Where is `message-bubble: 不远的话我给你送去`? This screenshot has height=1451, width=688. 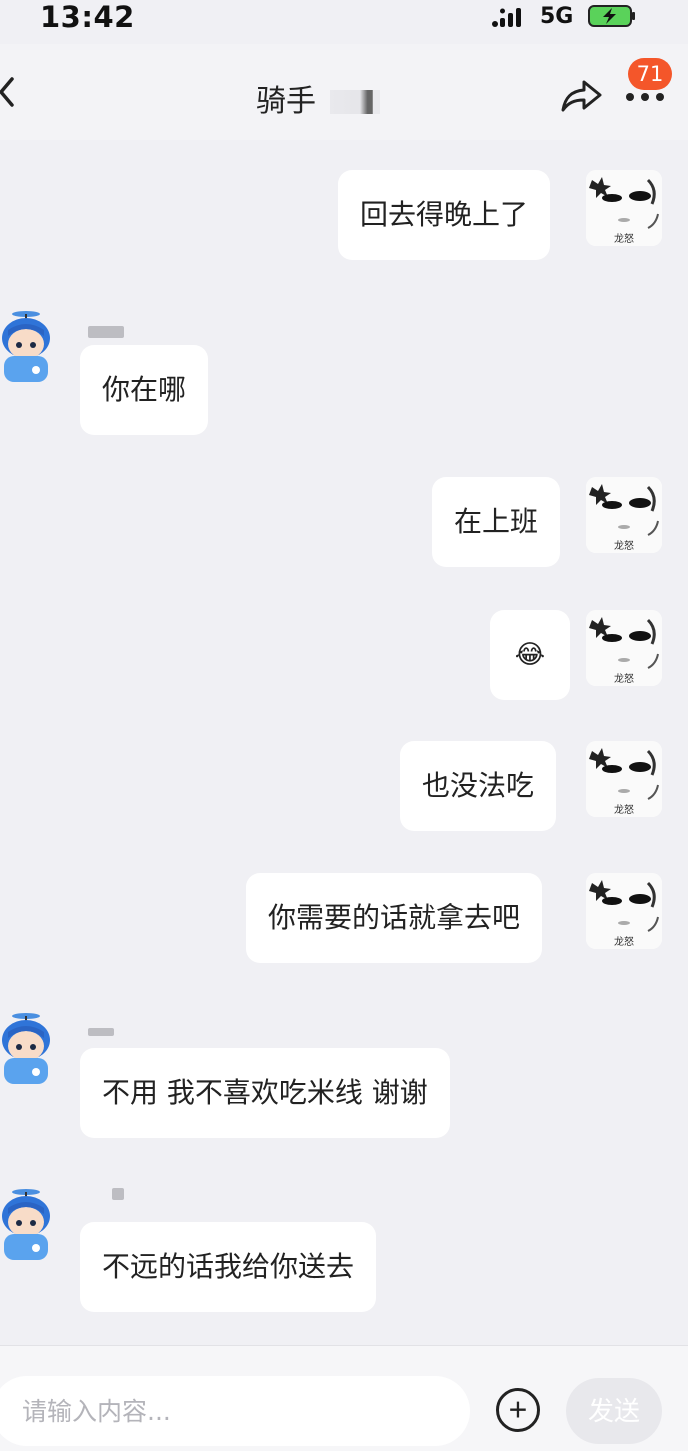 message-bubble: 不远的话我给你送去 is located at coordinates (228, 1267).